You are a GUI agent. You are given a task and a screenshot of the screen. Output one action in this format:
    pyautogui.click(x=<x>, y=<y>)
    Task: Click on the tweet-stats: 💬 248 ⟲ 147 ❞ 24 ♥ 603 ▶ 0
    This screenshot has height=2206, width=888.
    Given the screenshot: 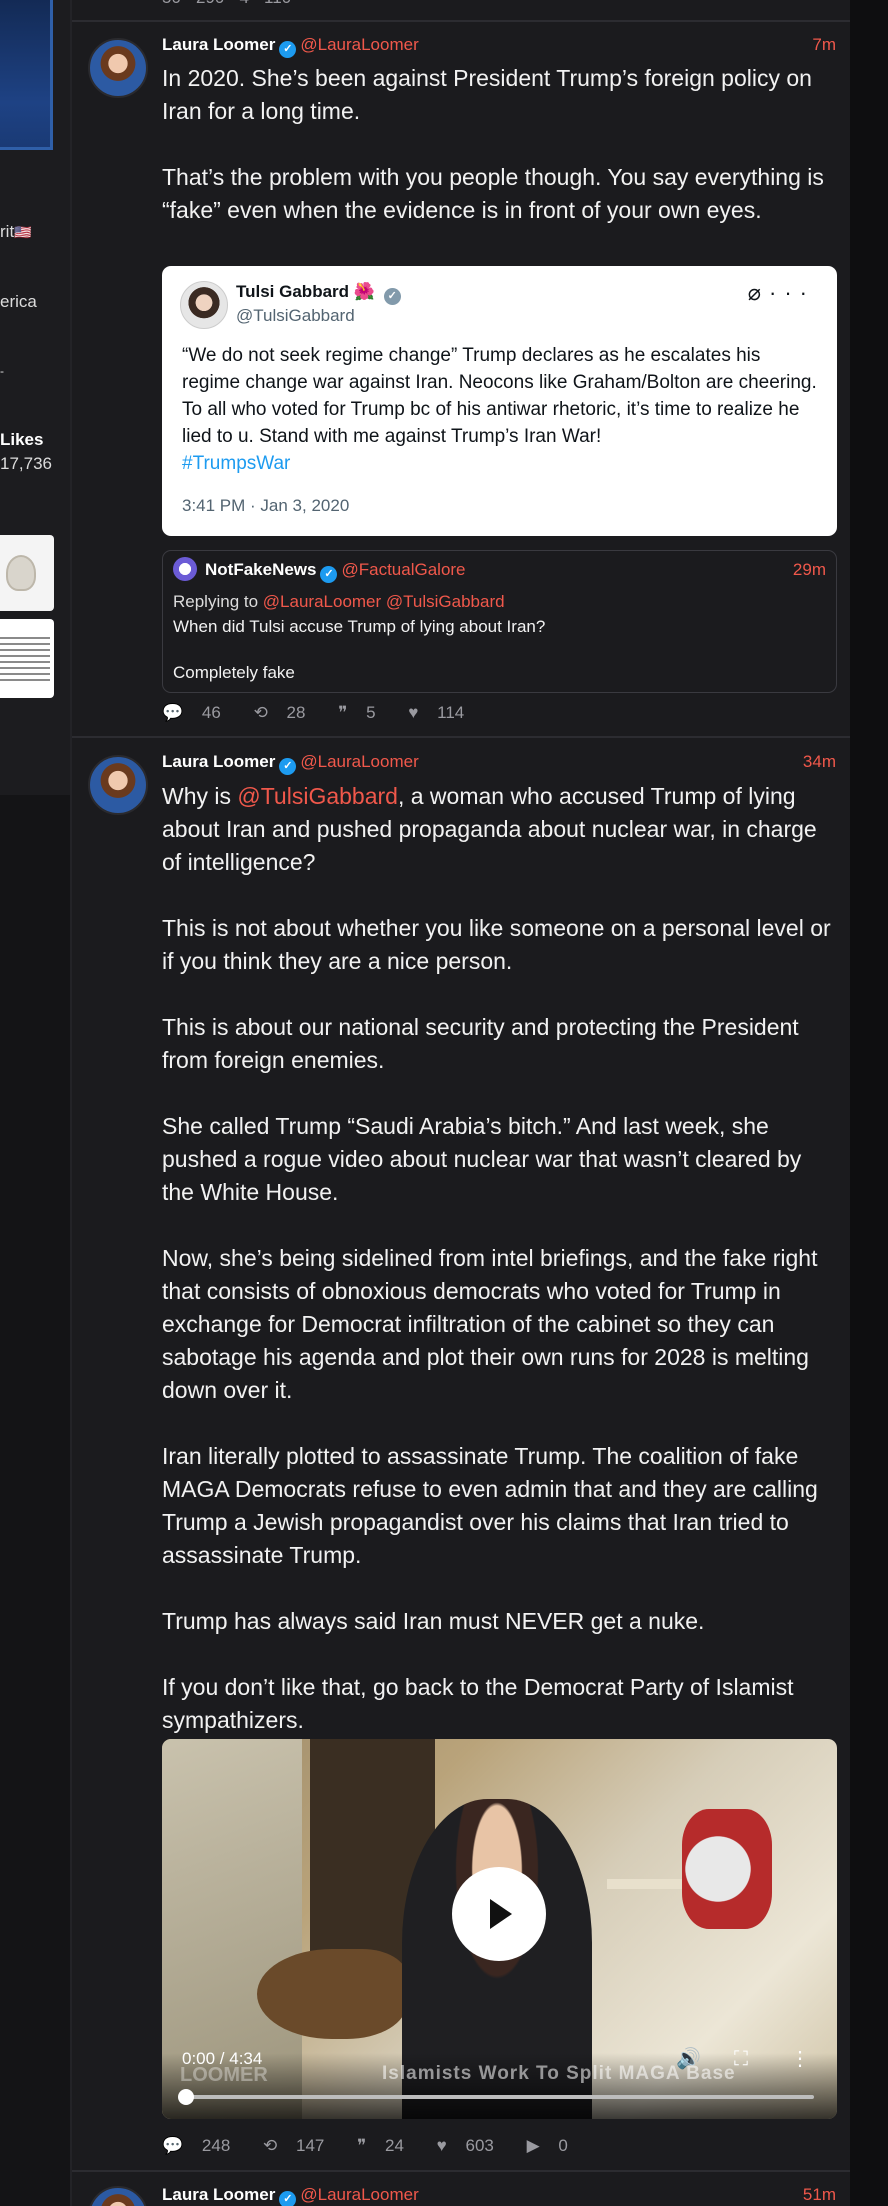 What is the action you would take?
    pyautogui.click(x=379, y=2146)
    